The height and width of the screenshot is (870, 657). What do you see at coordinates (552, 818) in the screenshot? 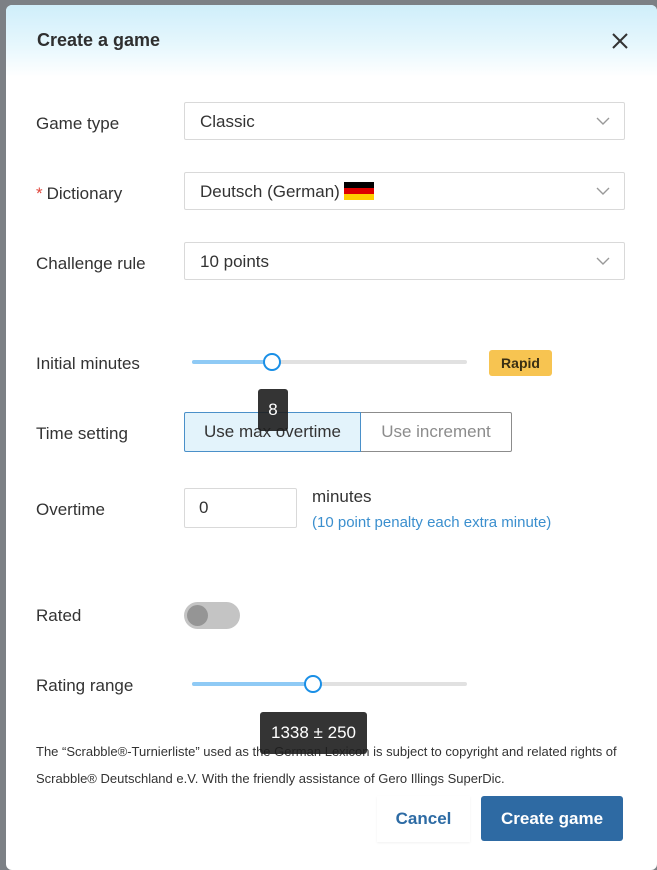
I see `create-game-button: Create game` at bounding box center [552, 818].